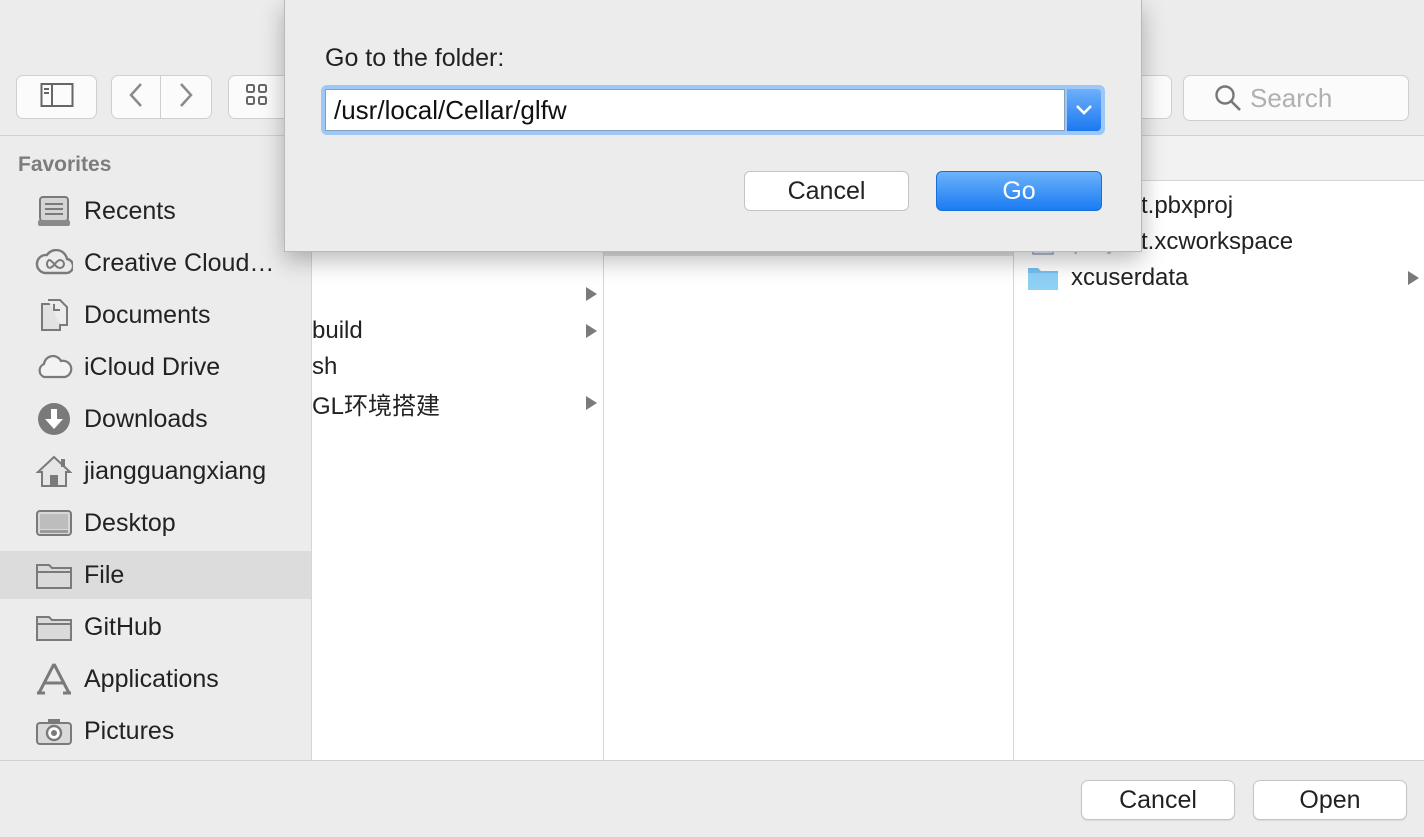 Image resolution: width=1424 pixels, height=837 pixels. I want to click on sidebar-item-desktop: Desktop, so click(155, 523).